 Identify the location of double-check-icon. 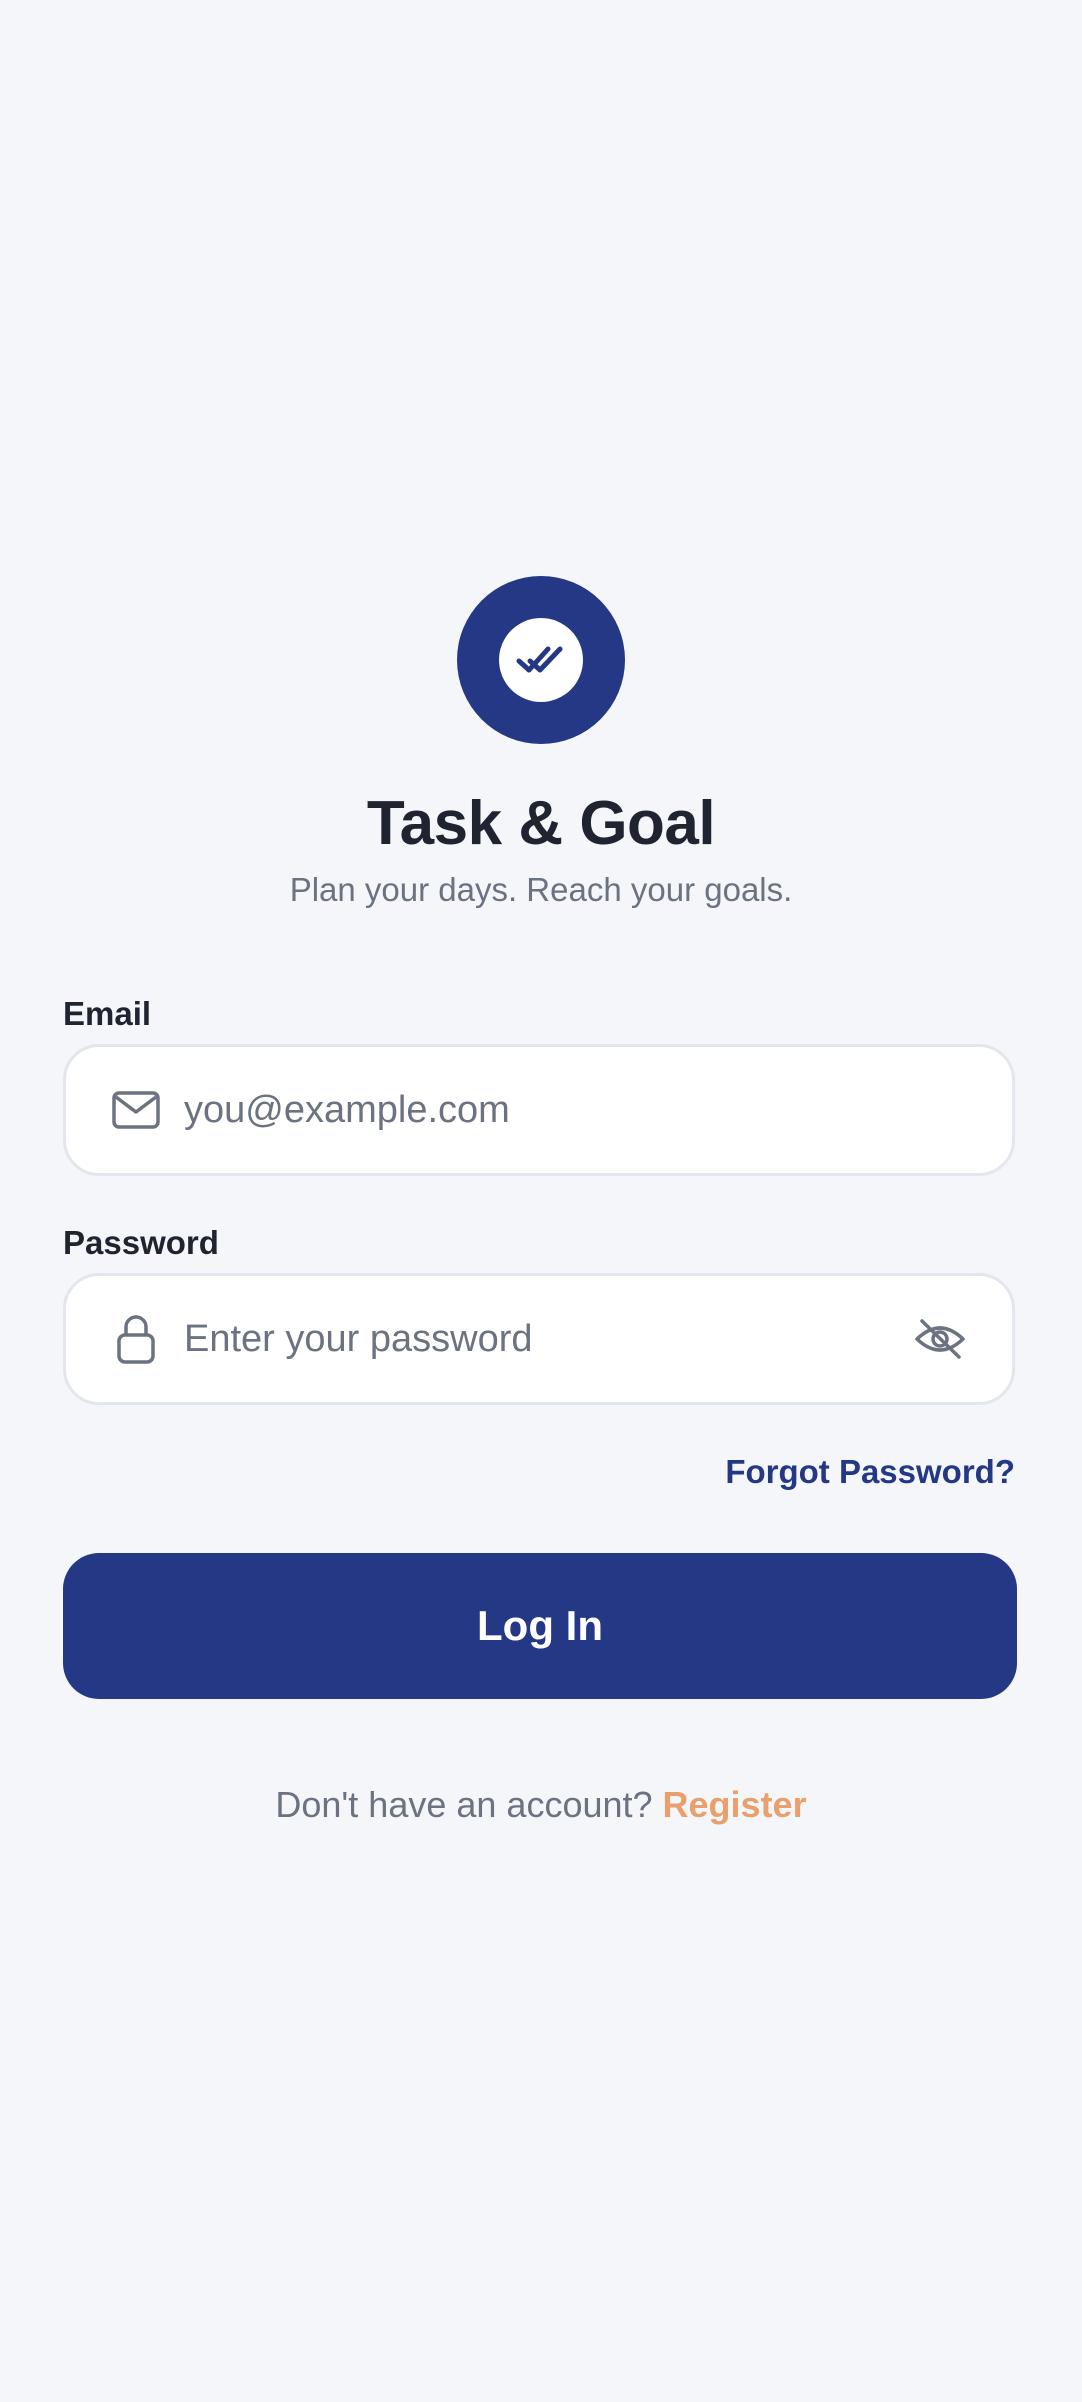
(539, 659).